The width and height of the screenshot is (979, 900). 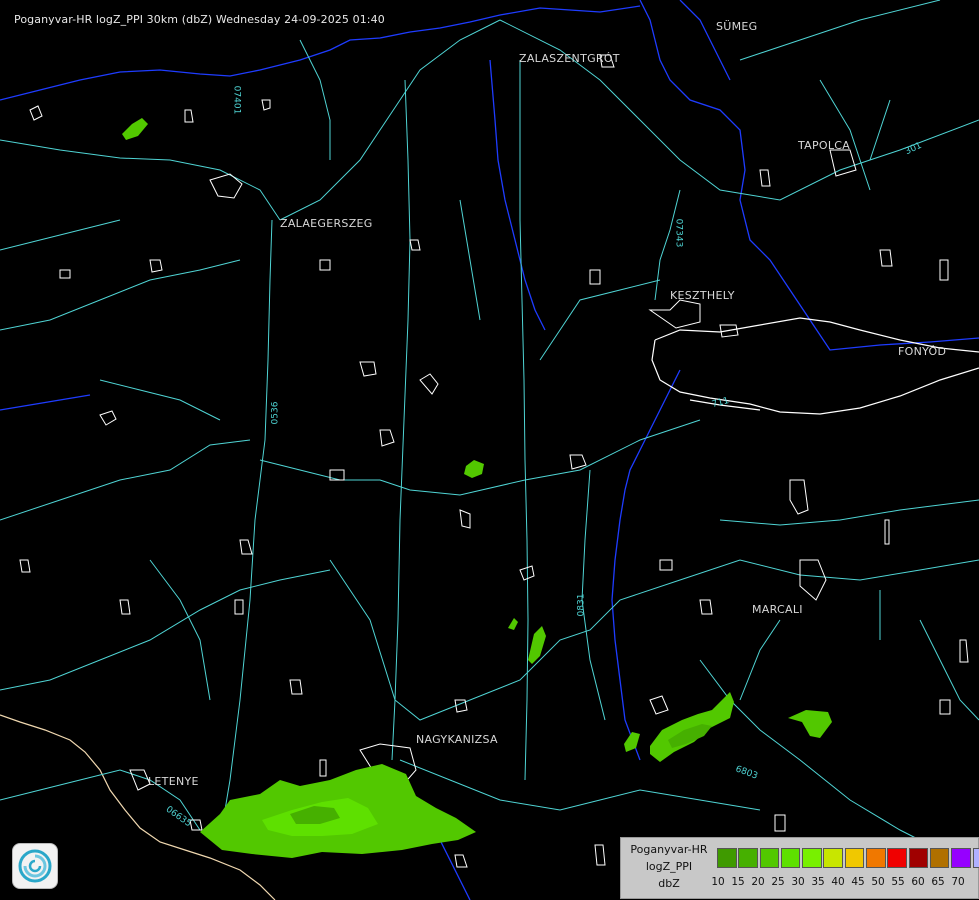 I want to click on legend-tick-label: 30, so click(x=798, y=882).